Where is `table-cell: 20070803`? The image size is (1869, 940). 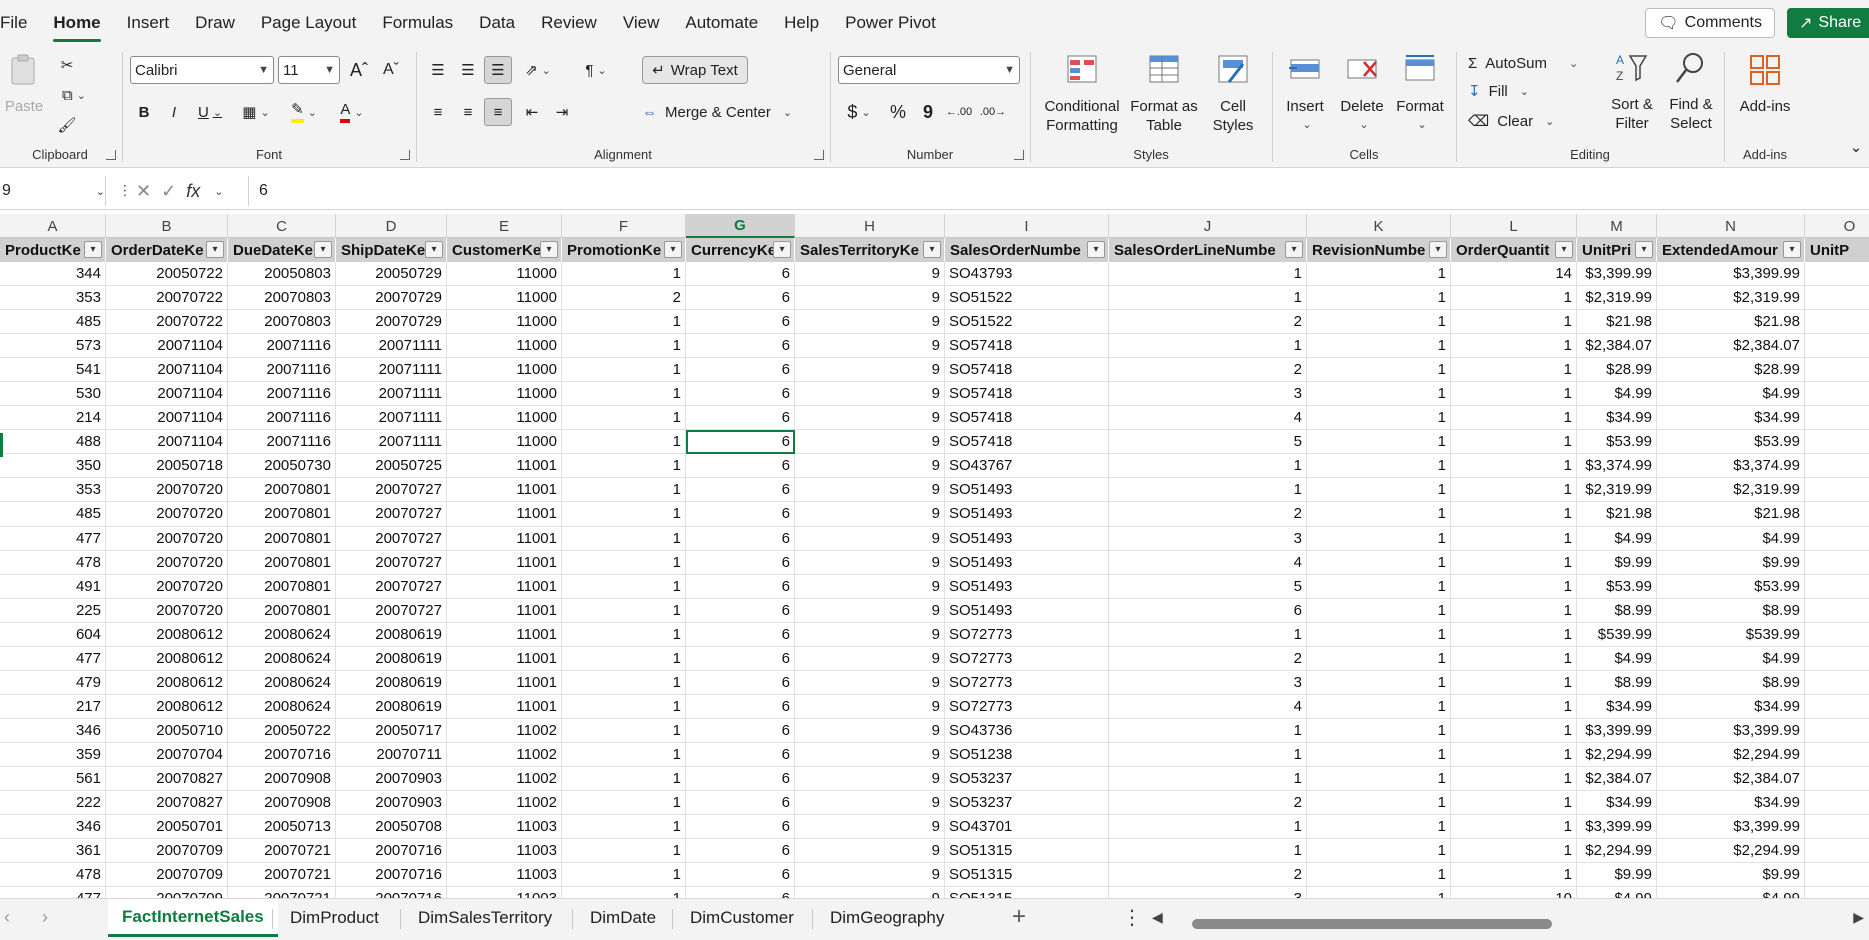
table-cell: 20070803 is located at coordinates (282, 322).